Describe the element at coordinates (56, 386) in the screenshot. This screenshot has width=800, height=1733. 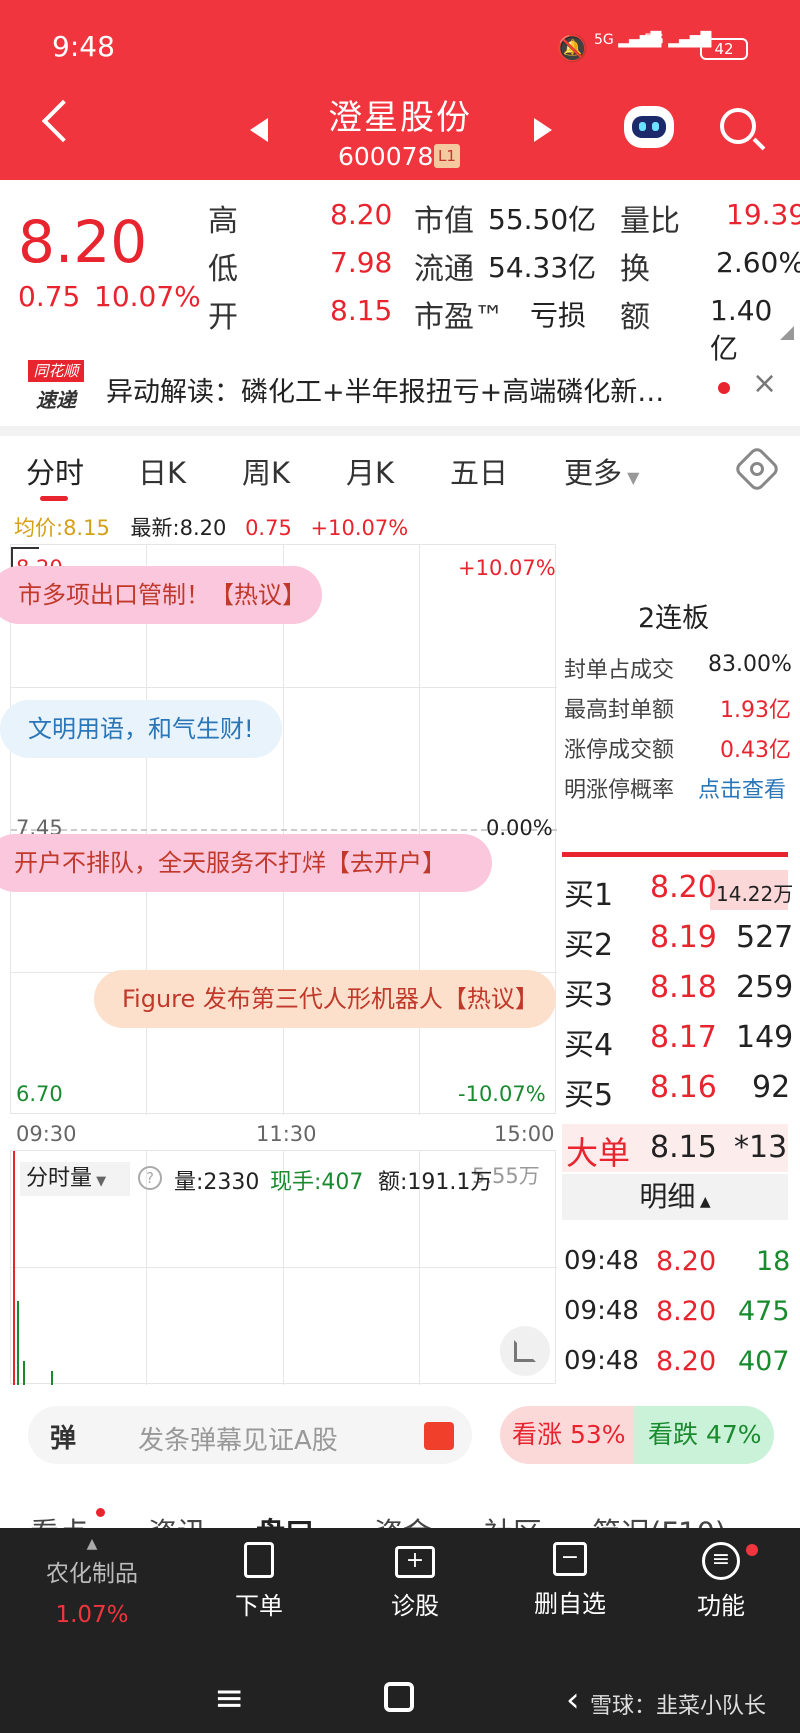
I see `ths-logo: 同花顺 速递` at that location.